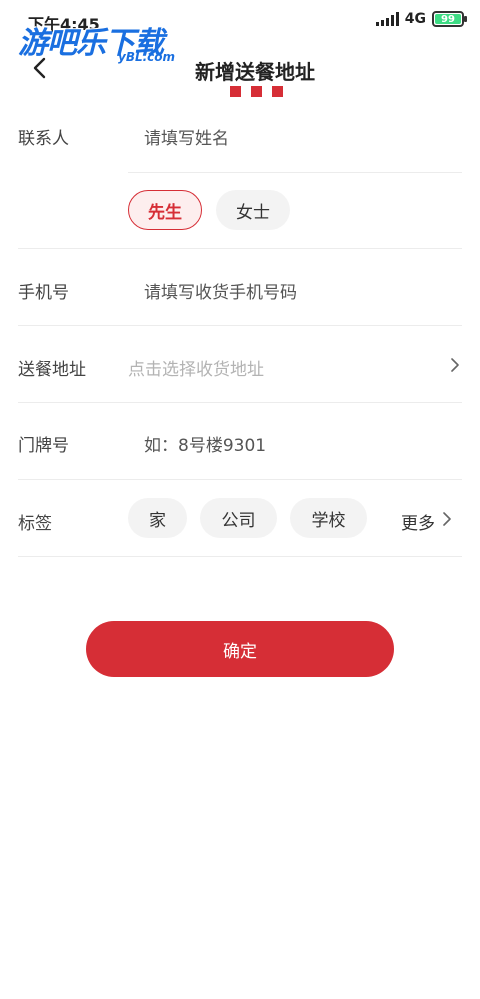 The width and height of the screenshot is (480, 999). Describe the element at coordinates (415, 19) in the screenshot. I see `network-type: 4G` at that location.